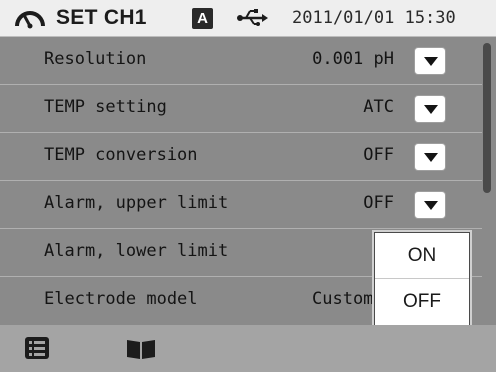 This screenshot has height=372, width=496. I want to click on on-off-popup: ON OFF, so click(422, 279).